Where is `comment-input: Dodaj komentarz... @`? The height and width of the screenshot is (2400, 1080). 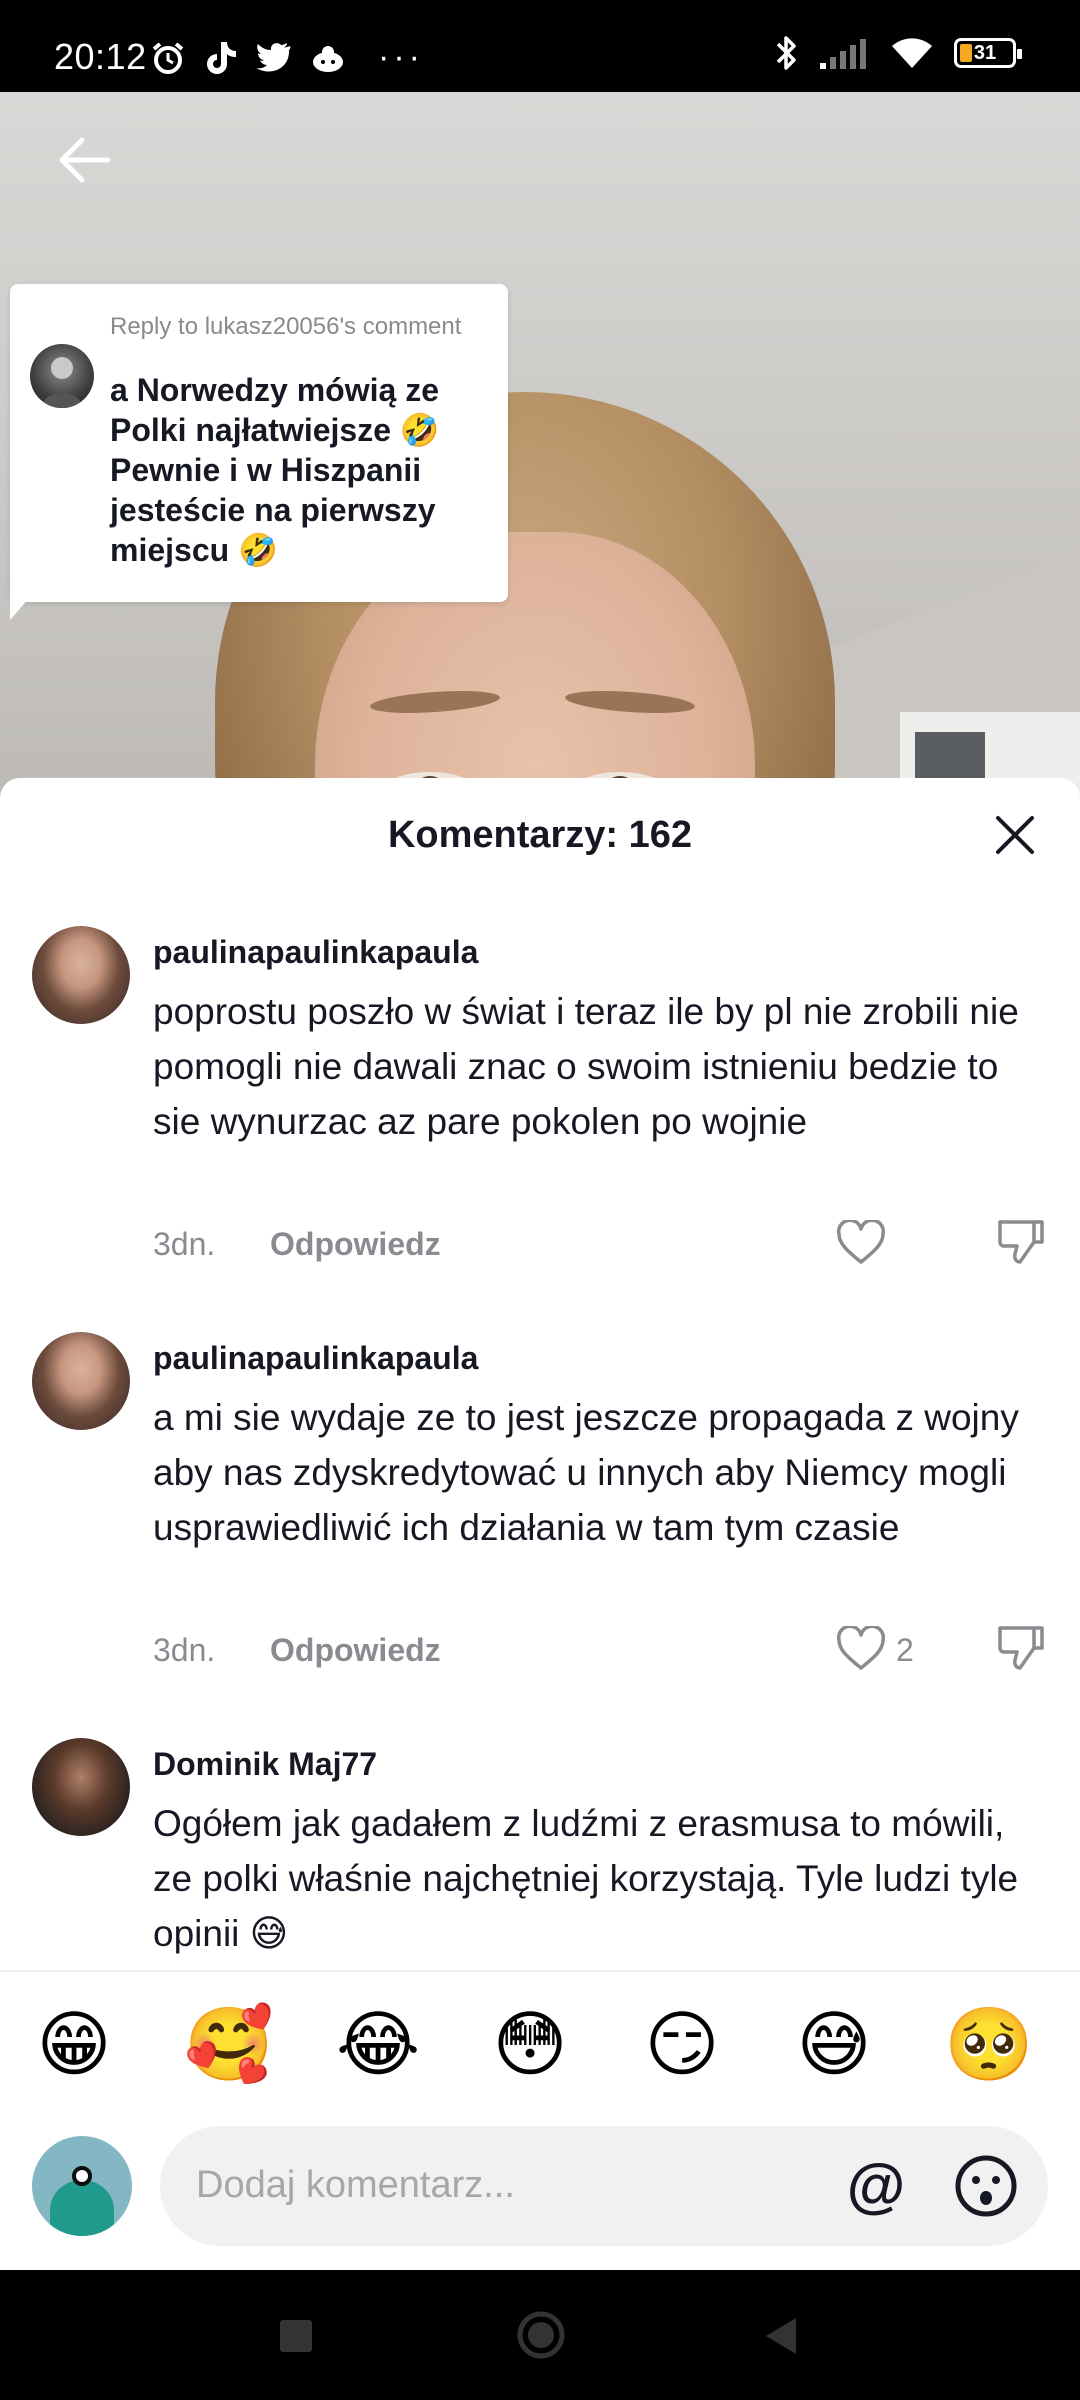 comment-input: Dodaj komentarz... @ is located at coordinates (604, 2186).